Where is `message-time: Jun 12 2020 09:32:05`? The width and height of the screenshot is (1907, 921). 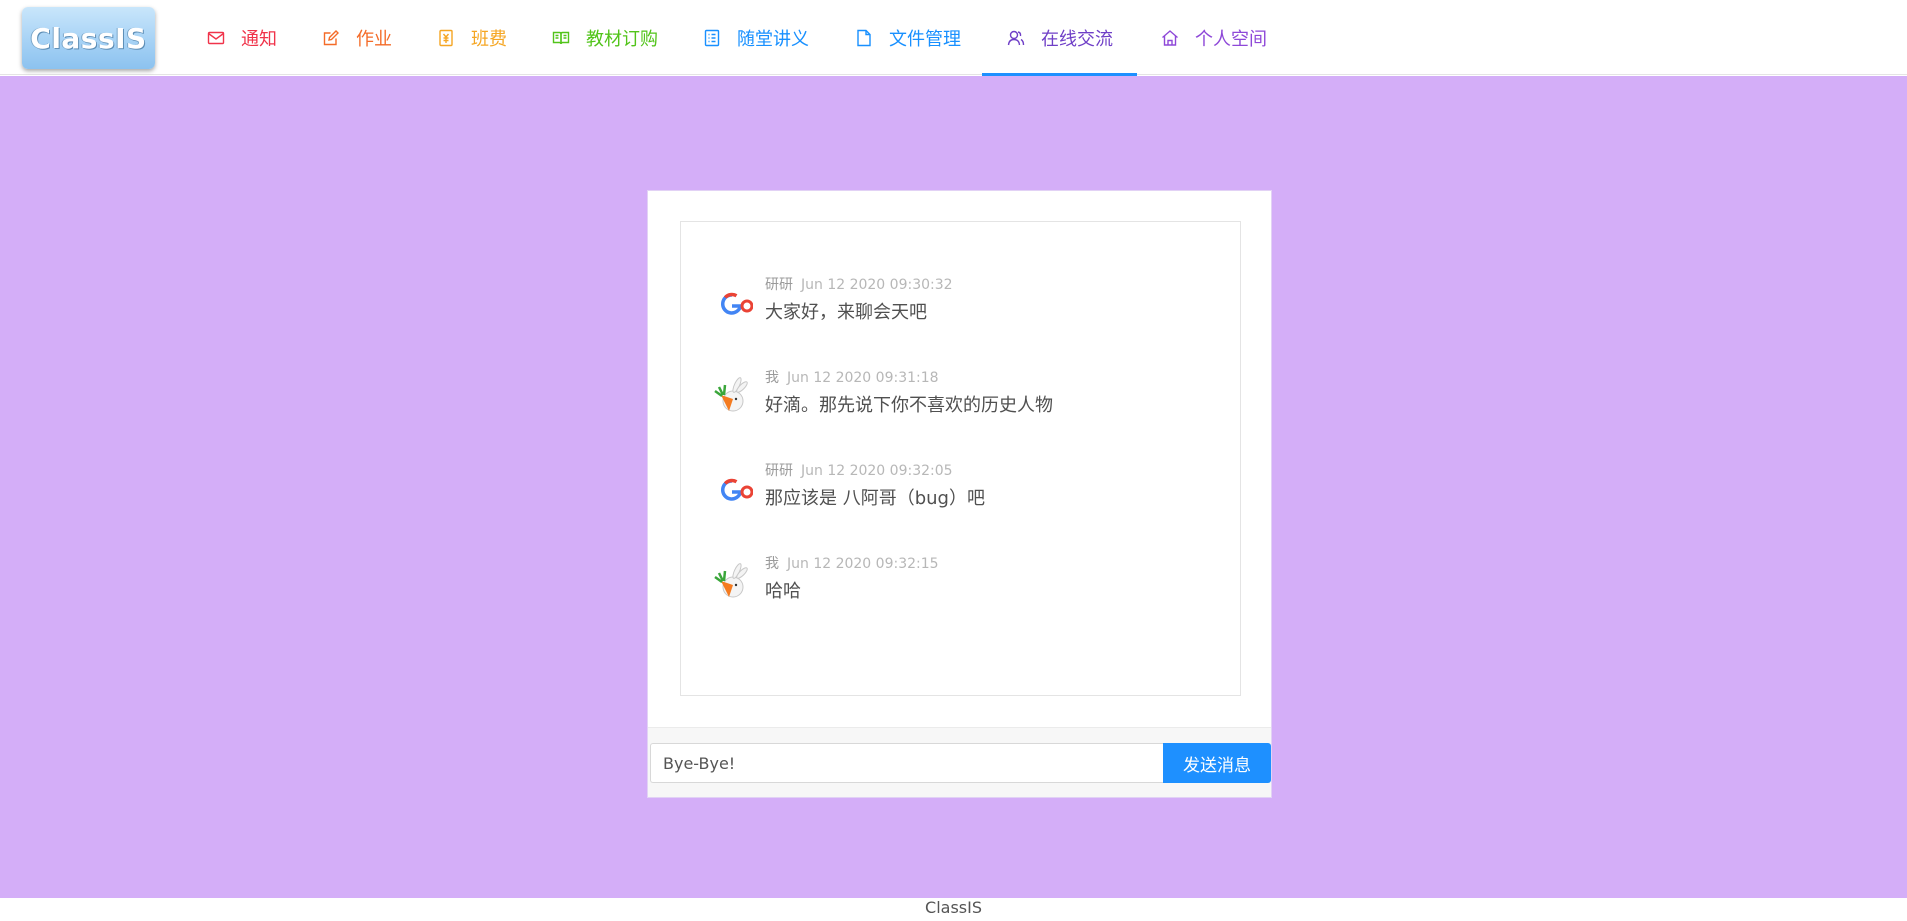
message-time: Jun 12 2020 09:32:05 is located at coordinates (877, 471).